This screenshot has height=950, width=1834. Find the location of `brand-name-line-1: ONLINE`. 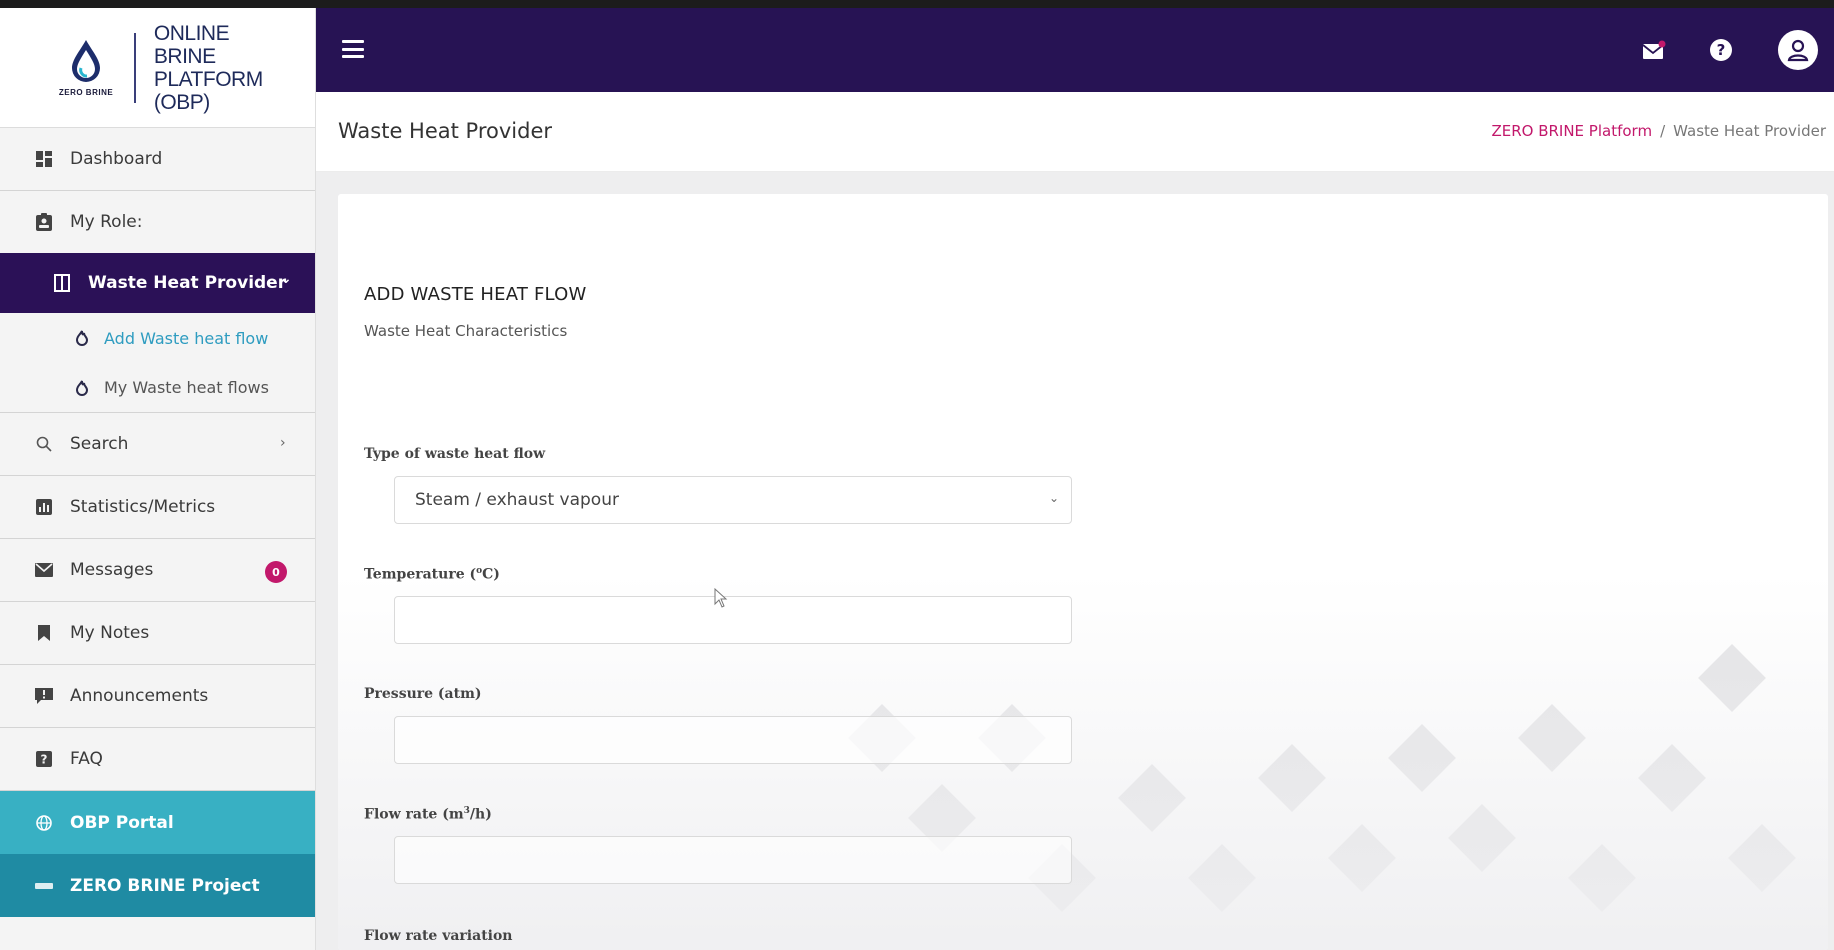

brand-name-line-1: ONLINE is located at coordinates (191, 33).